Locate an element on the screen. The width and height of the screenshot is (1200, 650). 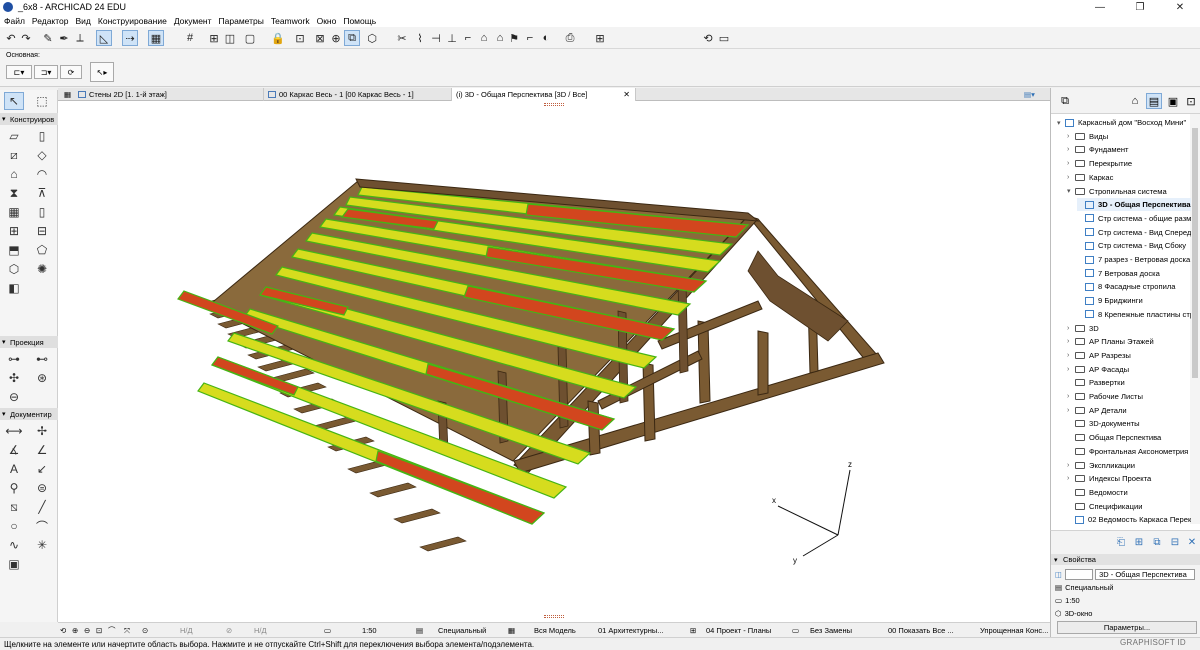
dimension-tool-icon: ⟷ is located at coordinates (14, 431).